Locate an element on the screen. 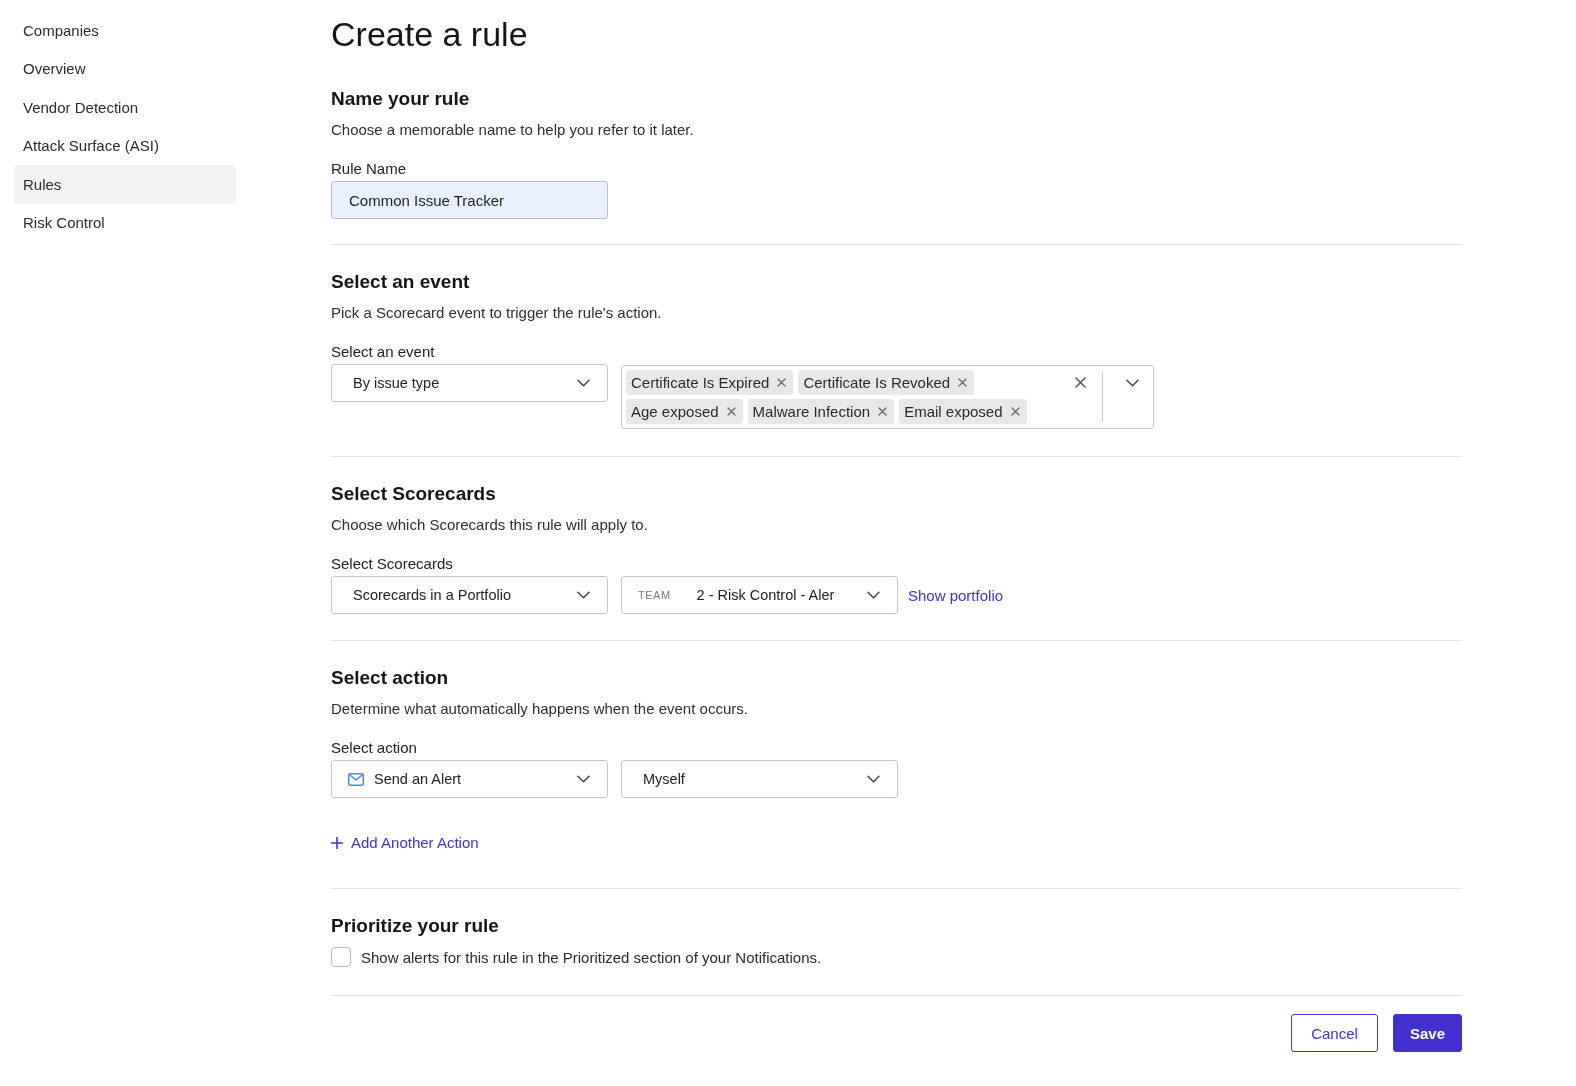 The height and width of the screenshot is (1086, 1576). page-title: Create a rule is located at coordinates (430, 34).